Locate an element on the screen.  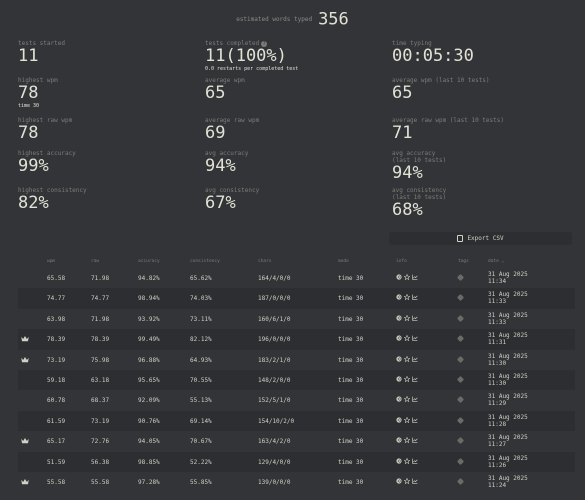
cell-chars: 164/4/0/0 is located at coordinates (274, 278).